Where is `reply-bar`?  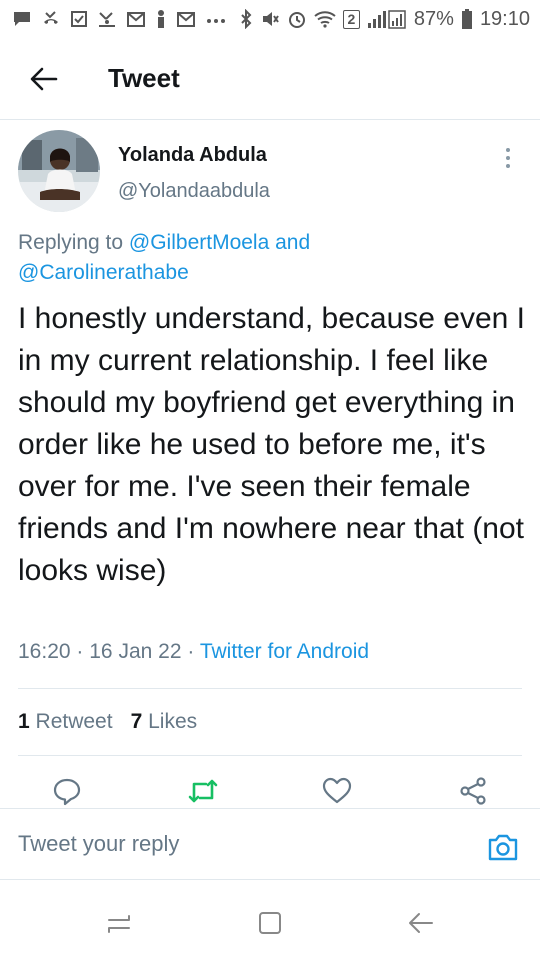 reply-bar is located at coordinates (270, 844).